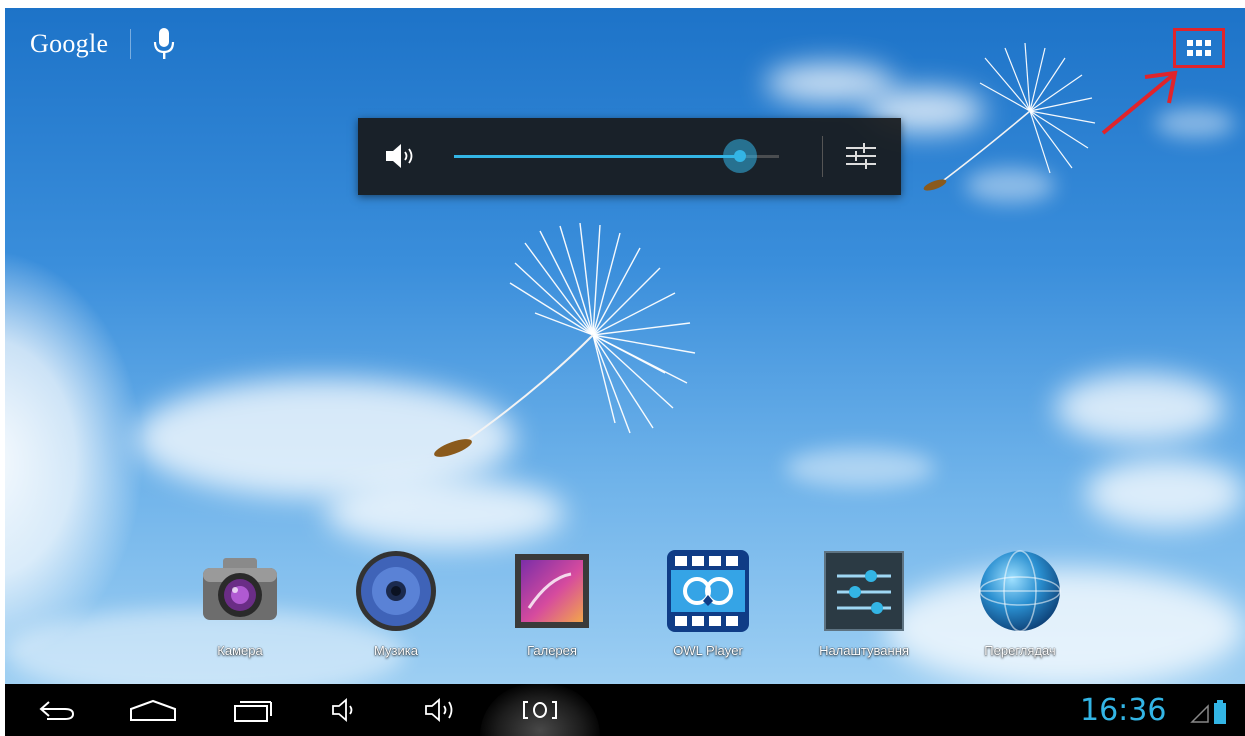 The image size is (1245, 736). I want to click on music-speaker-icon, so click(396, 591).